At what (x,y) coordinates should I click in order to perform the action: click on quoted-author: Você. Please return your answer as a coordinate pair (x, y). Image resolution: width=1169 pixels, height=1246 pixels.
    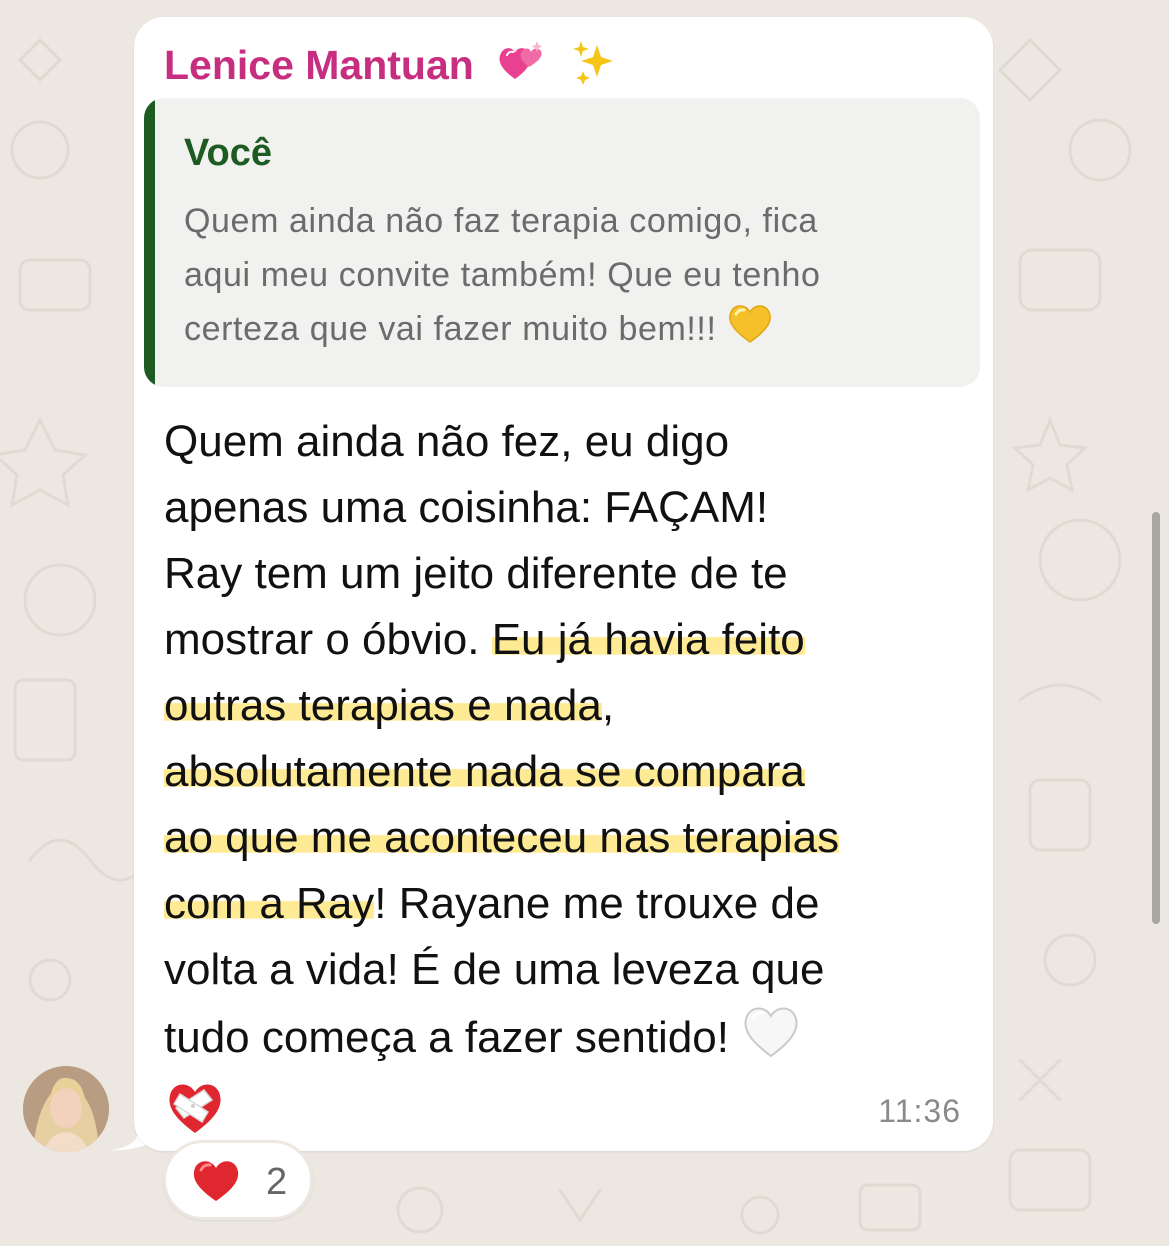
    Looking at the image, I should click on (228, 153).